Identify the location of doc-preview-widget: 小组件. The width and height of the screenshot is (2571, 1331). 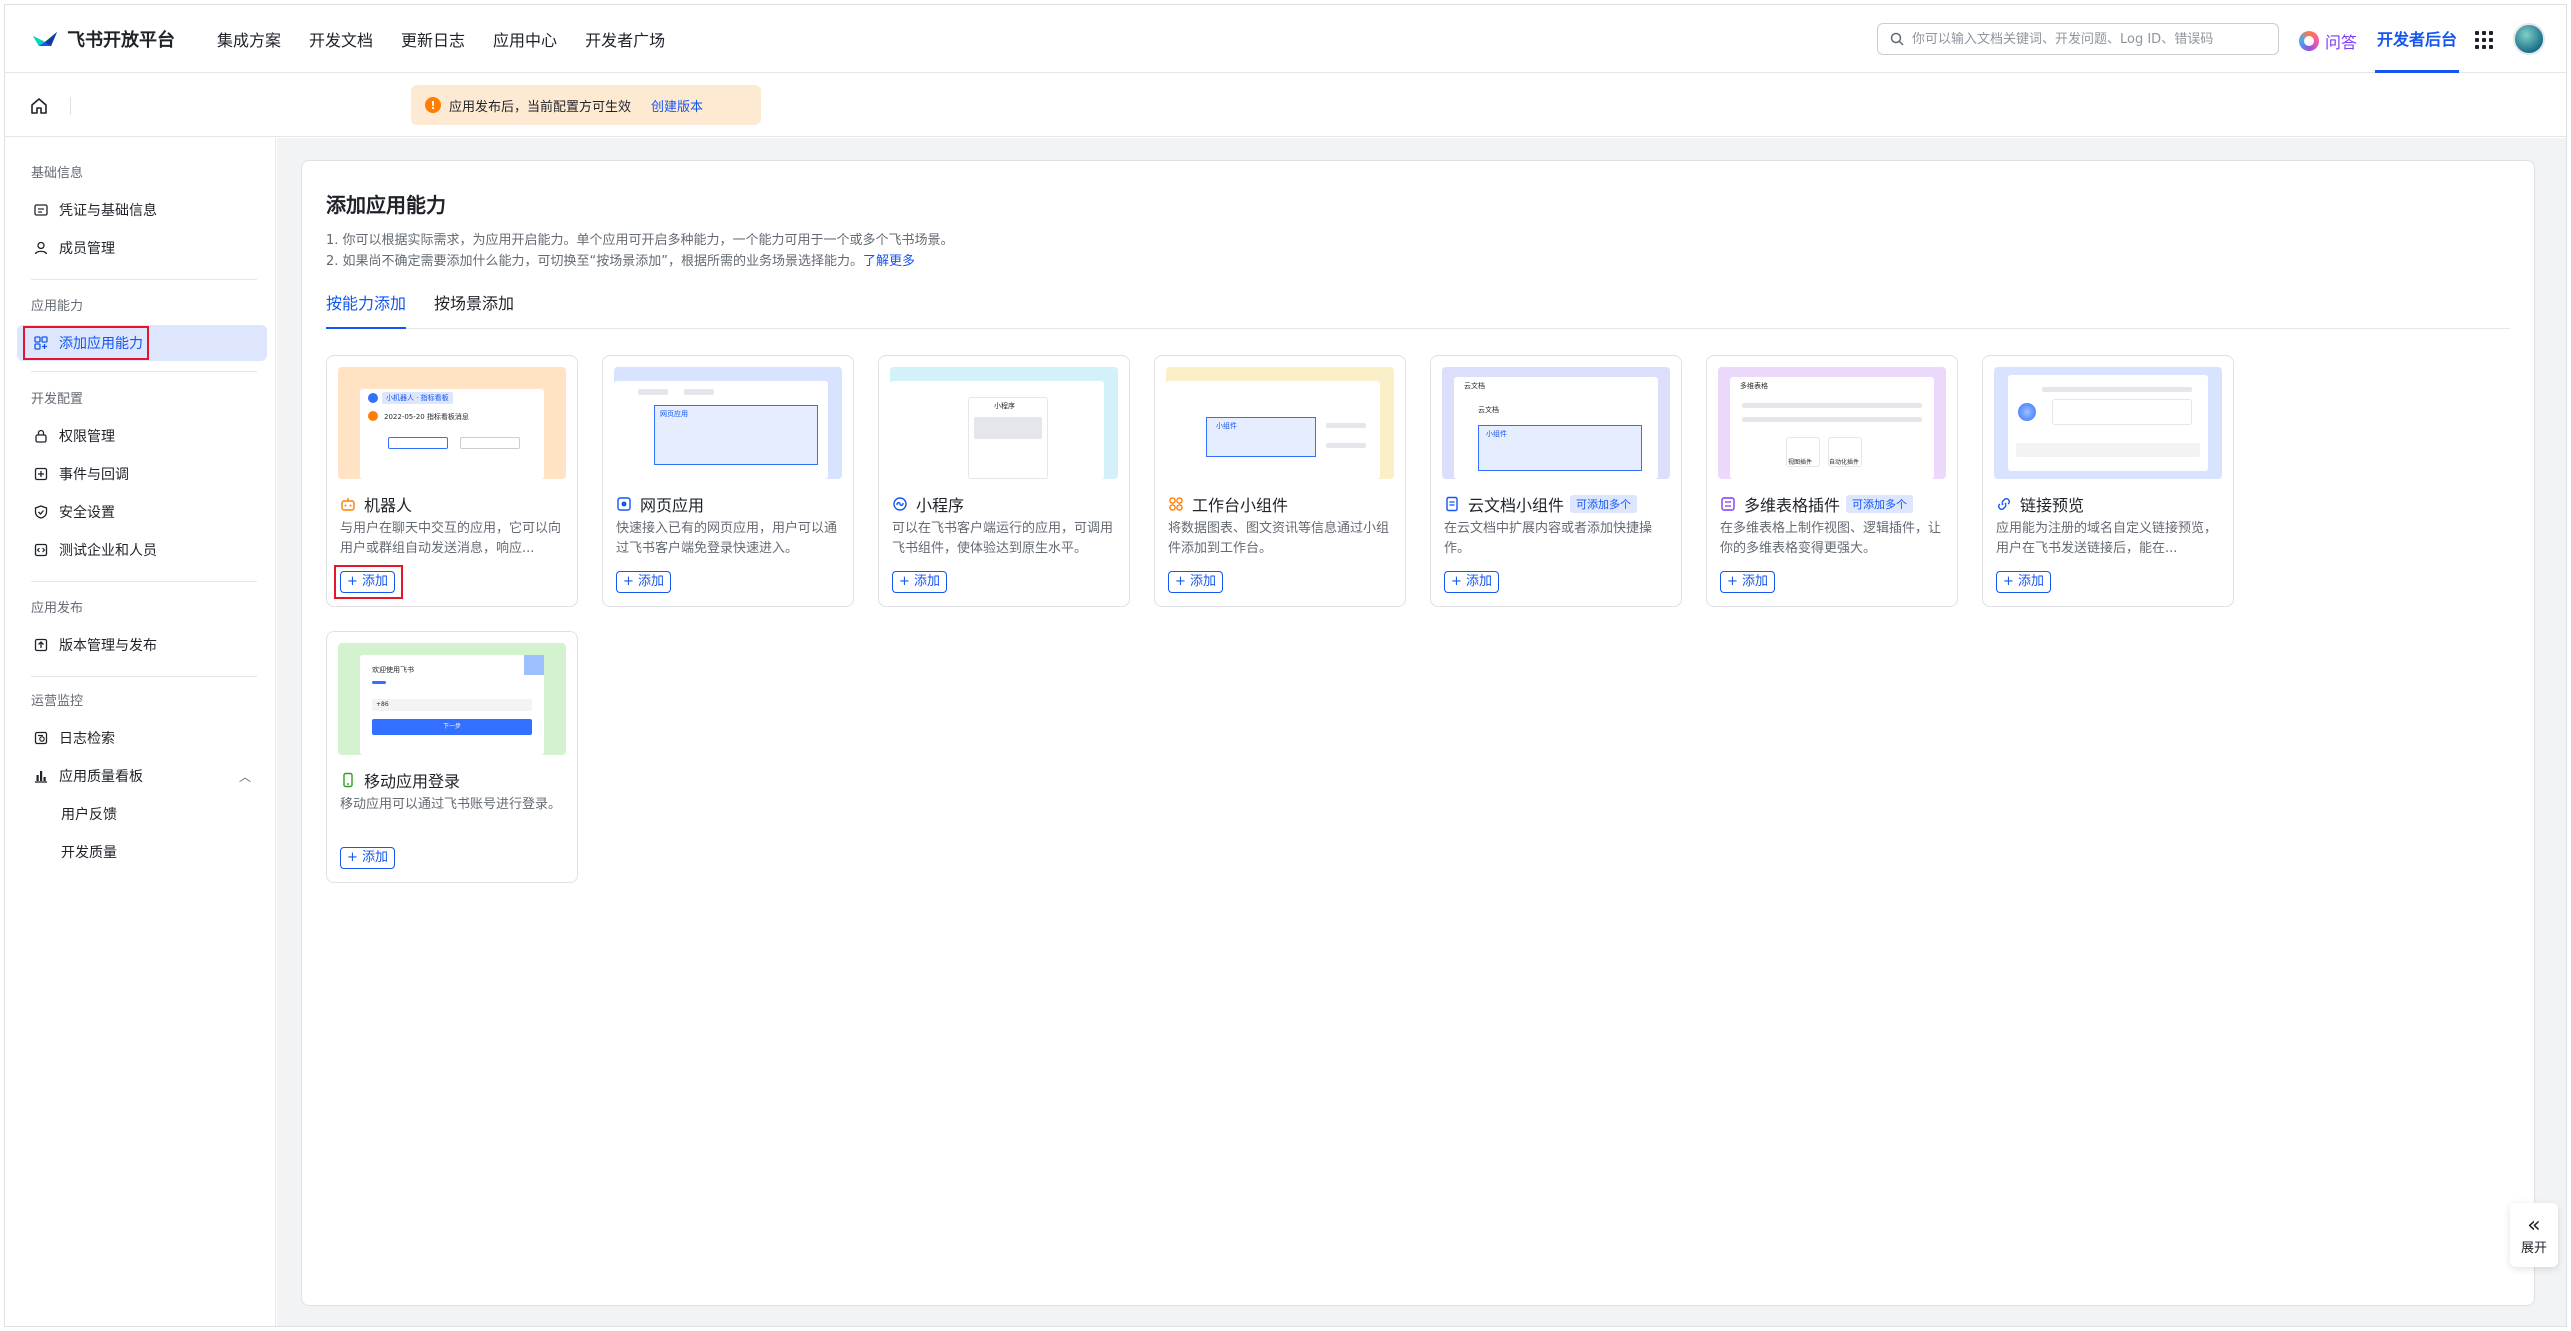
(1496, 434).